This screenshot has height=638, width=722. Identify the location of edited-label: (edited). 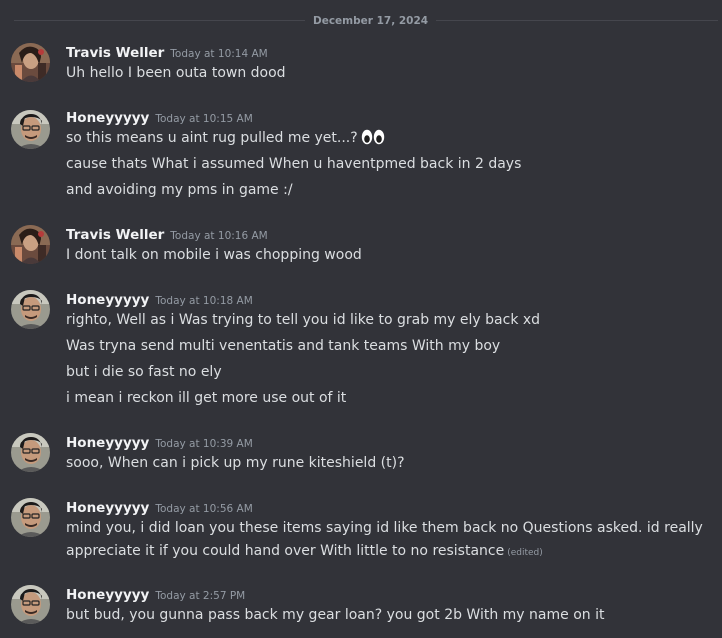
(525, 553).